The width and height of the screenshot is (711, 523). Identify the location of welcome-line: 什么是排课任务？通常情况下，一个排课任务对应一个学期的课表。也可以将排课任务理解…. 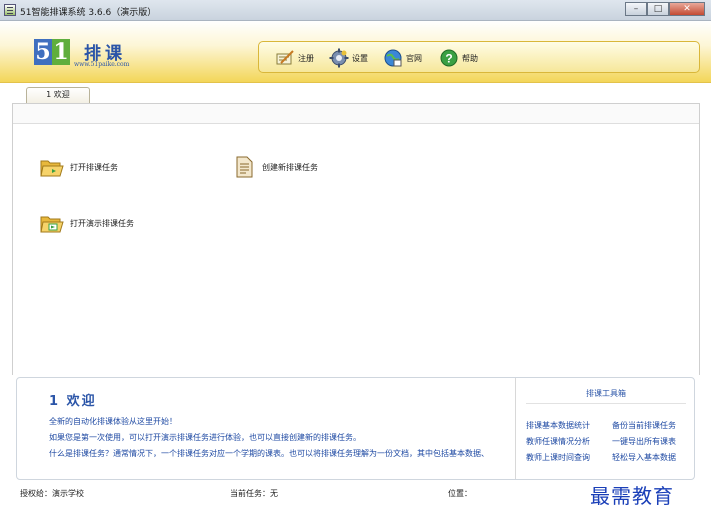
(269, 453).